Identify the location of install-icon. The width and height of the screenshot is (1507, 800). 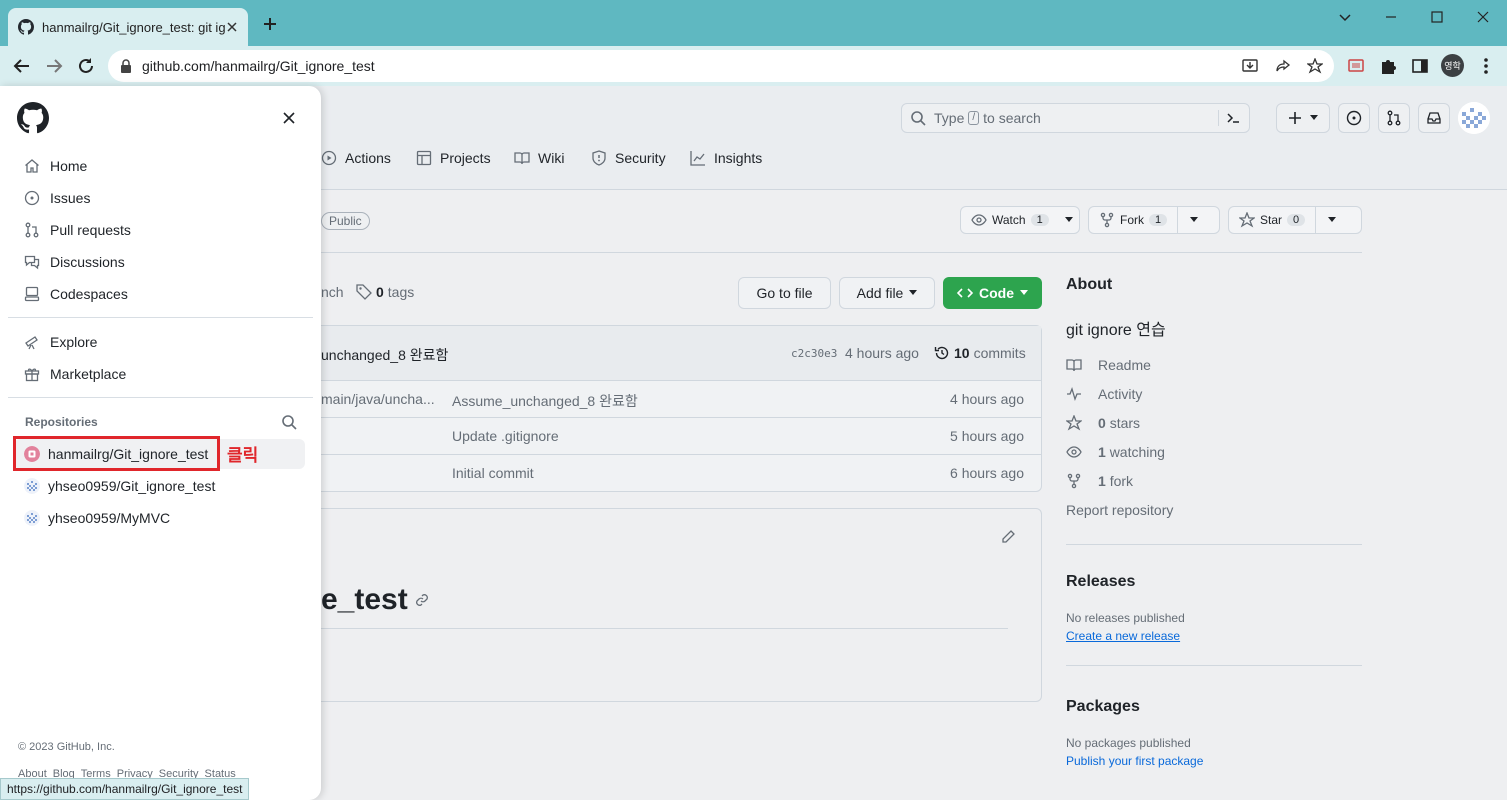
(1250, 66).